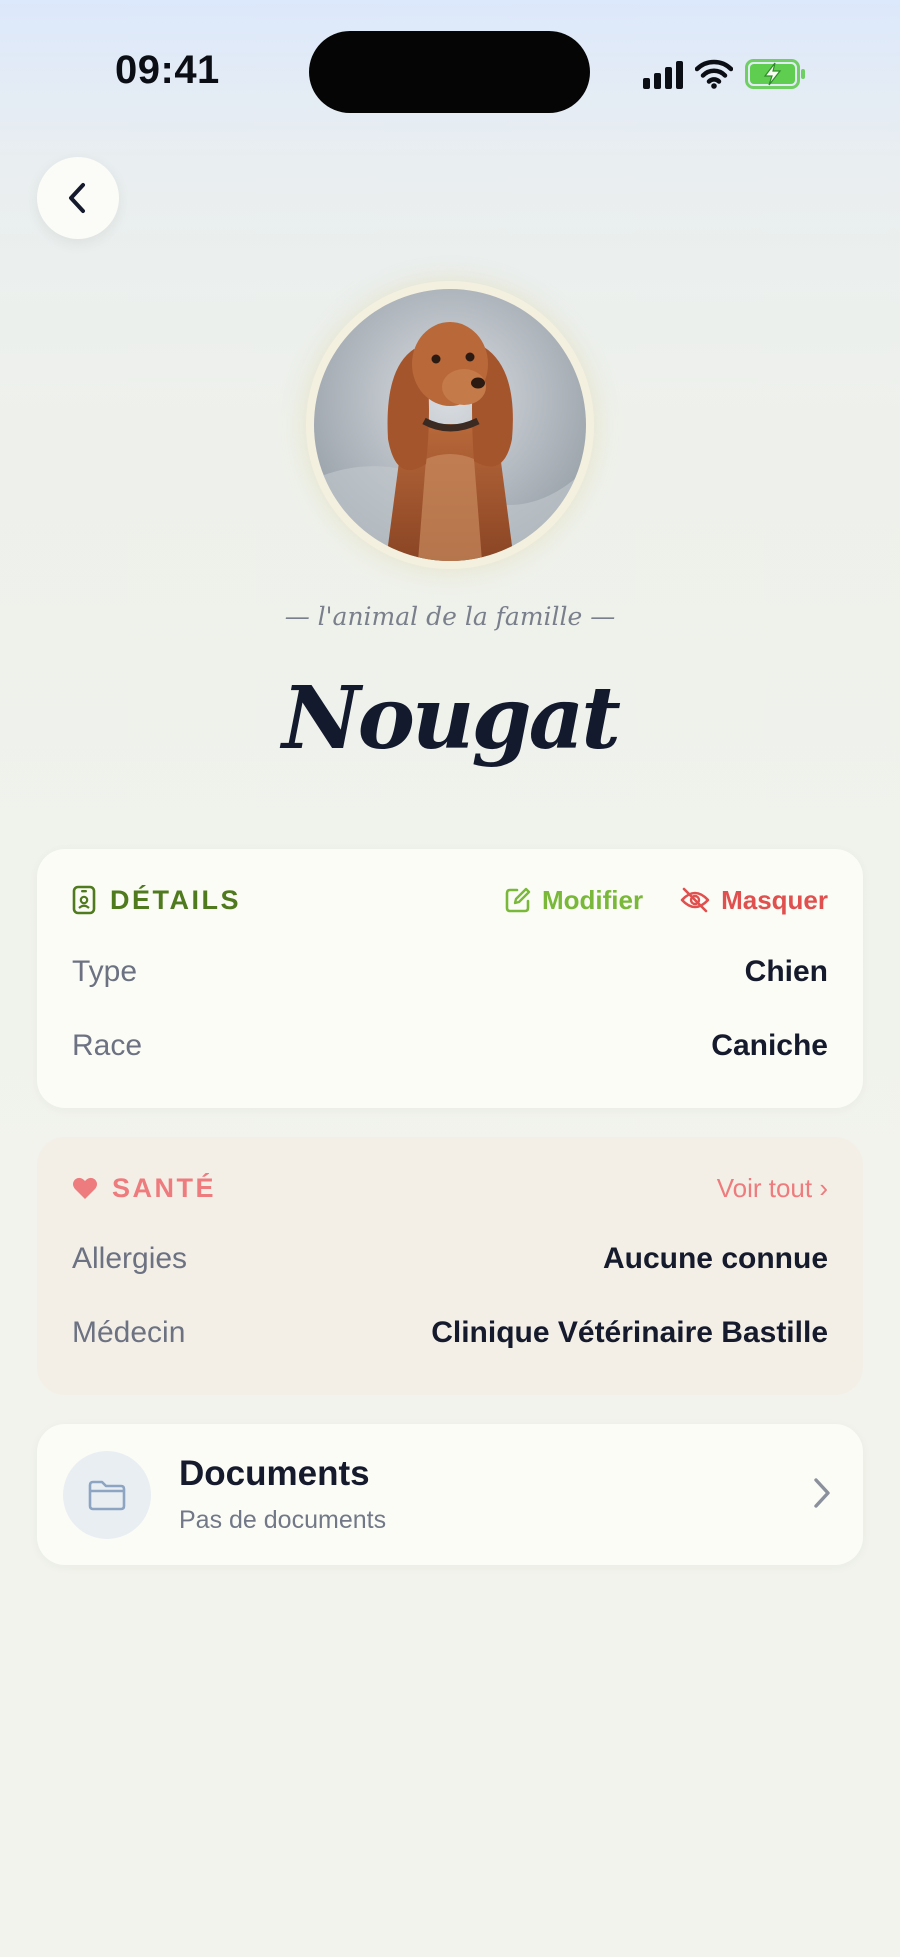 The image size is (900, 1957). What do you see at coordinates (450, 1046) in the screenshot?
I see `detail-row-breed: Race Caniche` at bounding box center [450, 1046].